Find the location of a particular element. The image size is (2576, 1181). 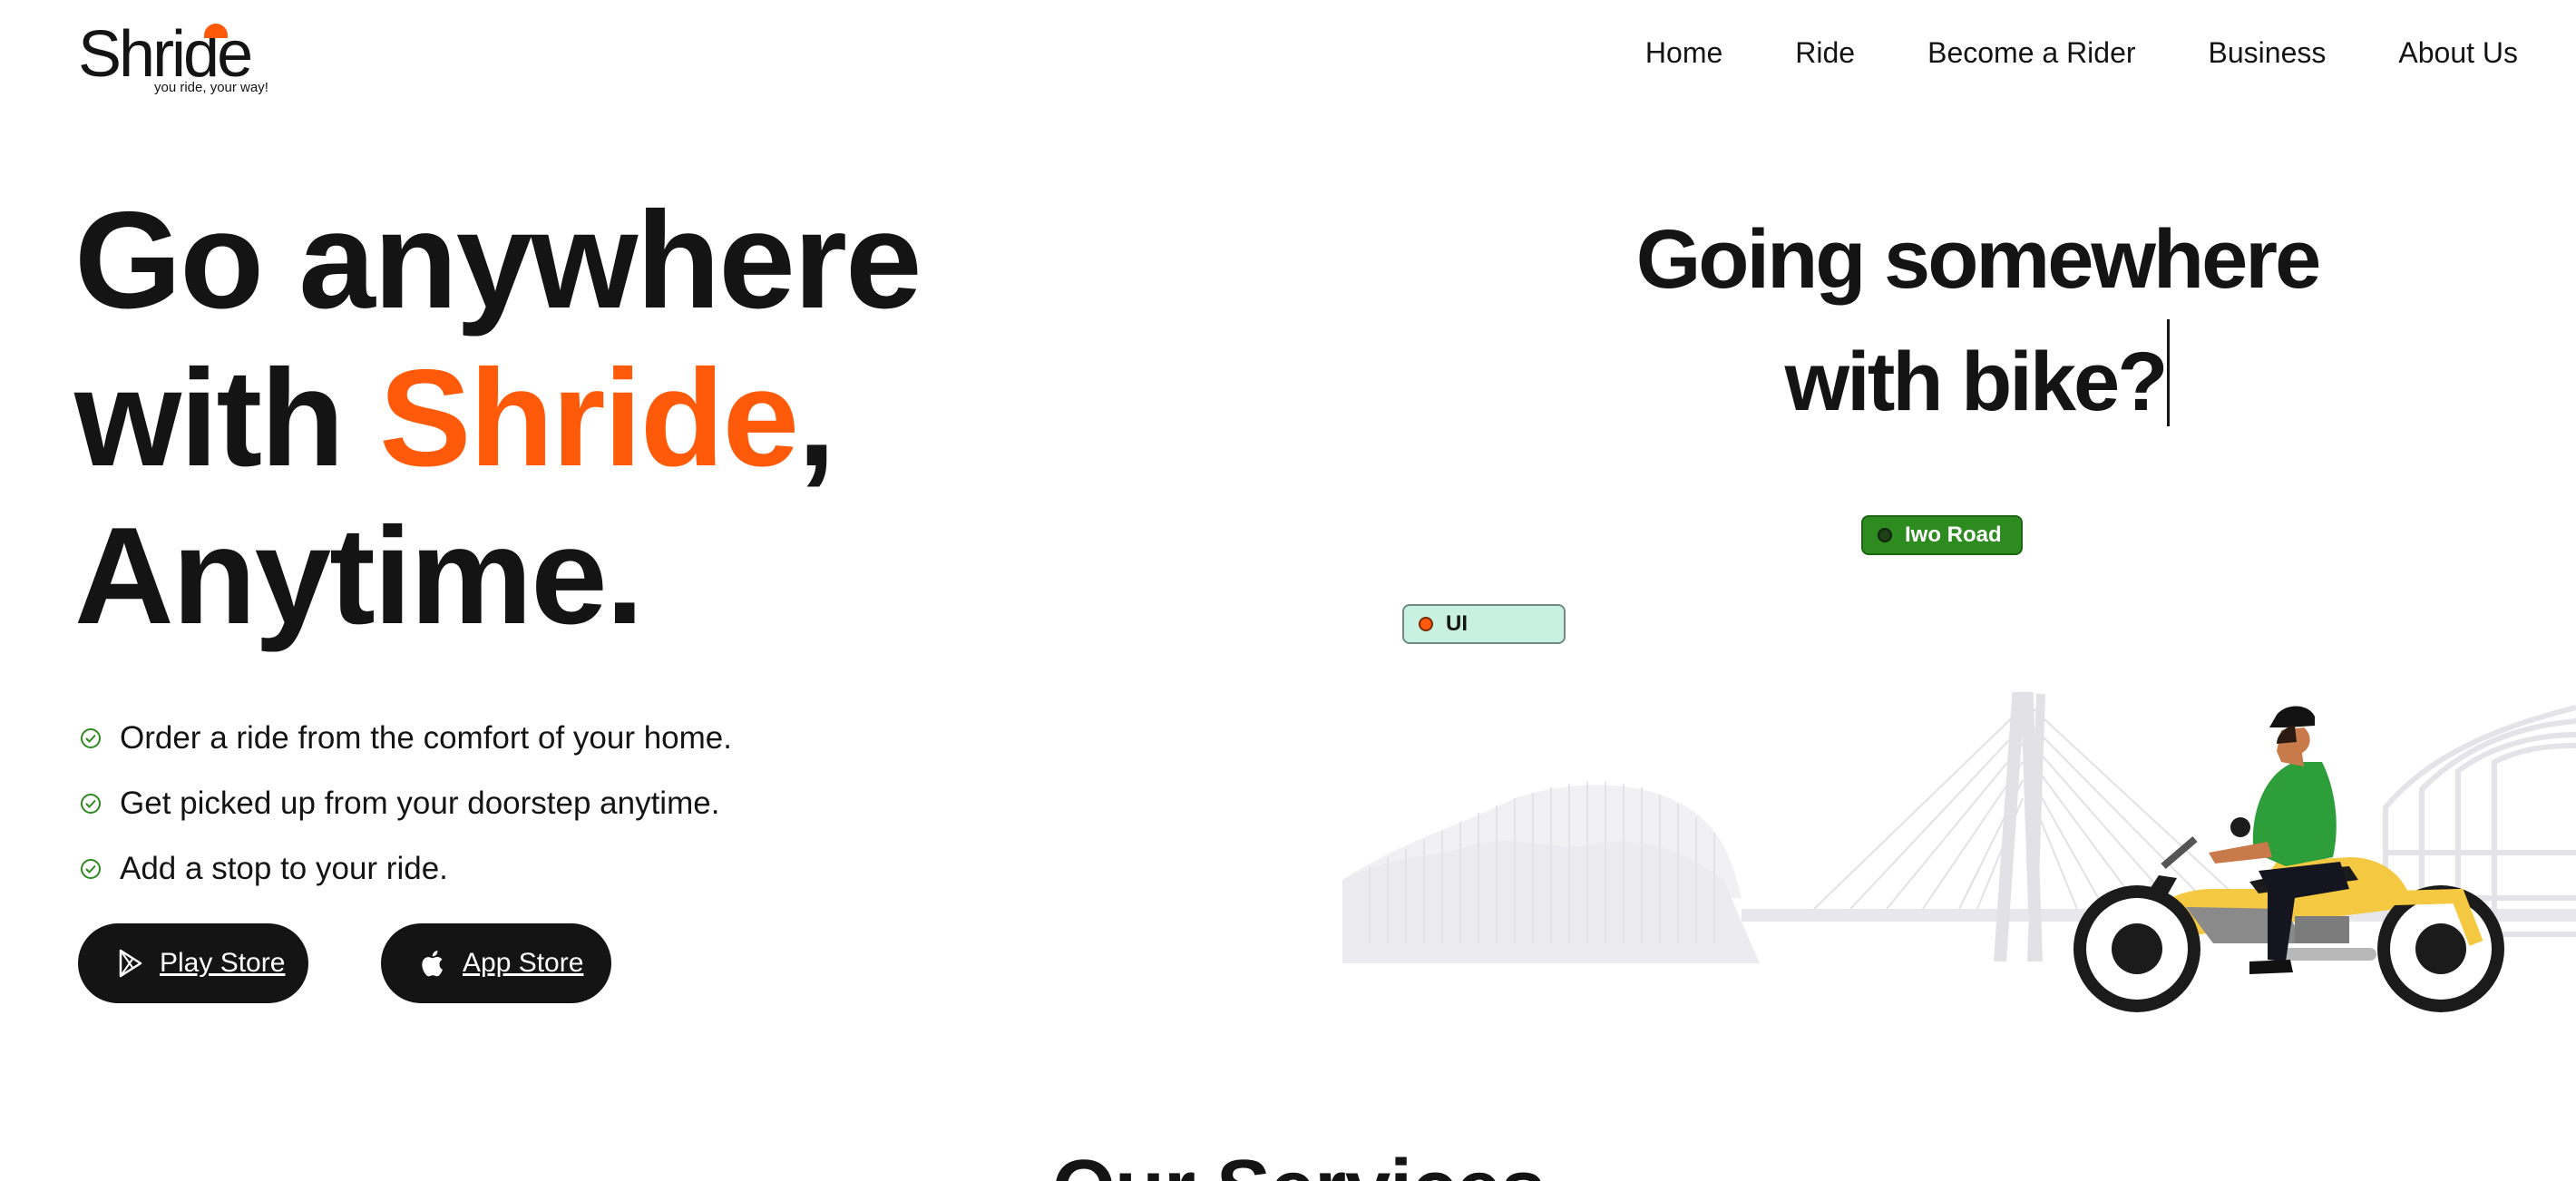

hero-title-prefix: with is located at coordinates (227, 418).